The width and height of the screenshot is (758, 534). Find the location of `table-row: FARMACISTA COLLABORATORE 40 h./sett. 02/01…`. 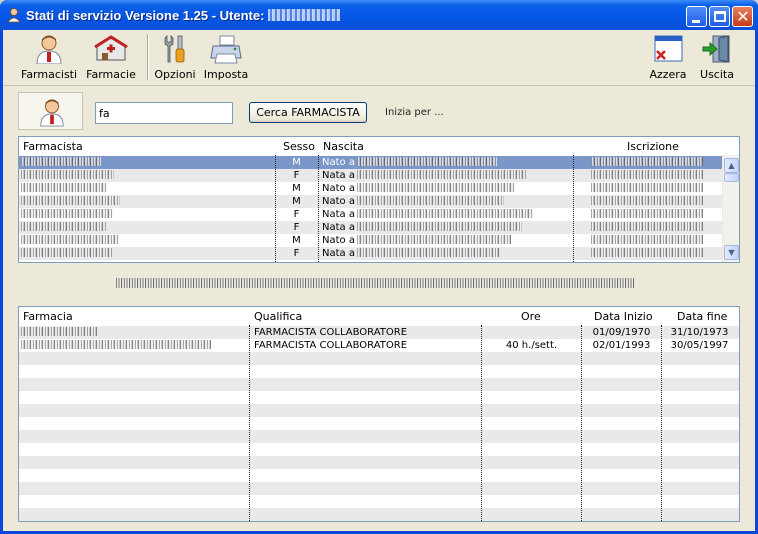

table-row: FARMACISTA COLLABORATORE 40 h./sett. 02/01… is located at coordinates (379, 345).